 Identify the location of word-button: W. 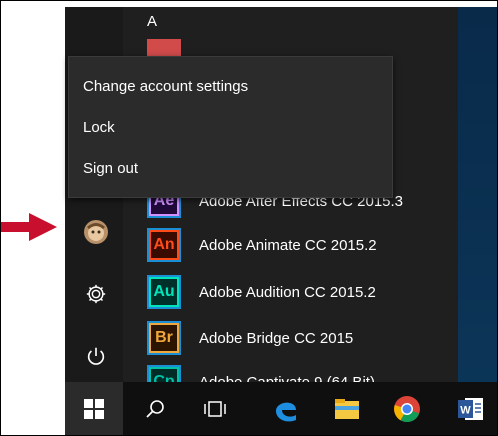
(471, 408).